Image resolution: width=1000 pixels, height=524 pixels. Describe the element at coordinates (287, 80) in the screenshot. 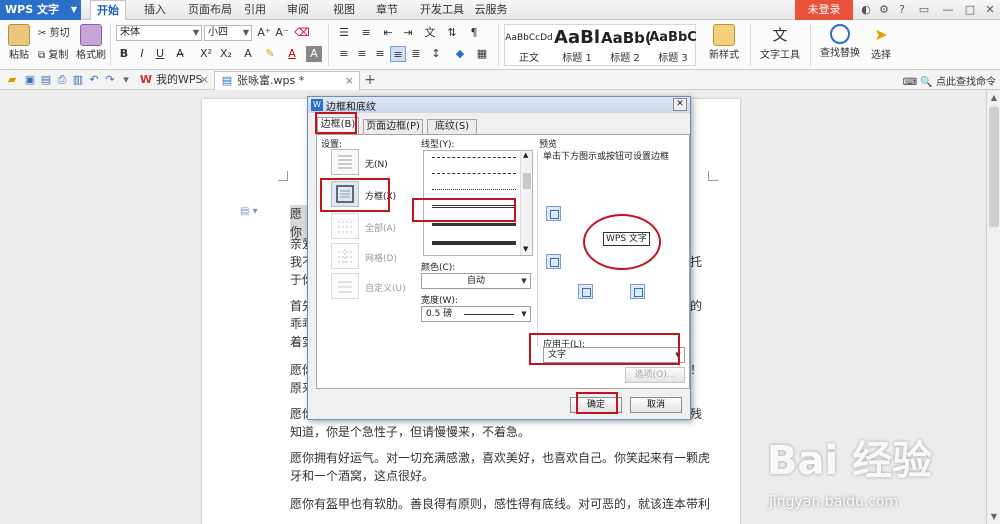

I see `doc-tab-document: ▤ 张咏富.wps * ×` at that location.